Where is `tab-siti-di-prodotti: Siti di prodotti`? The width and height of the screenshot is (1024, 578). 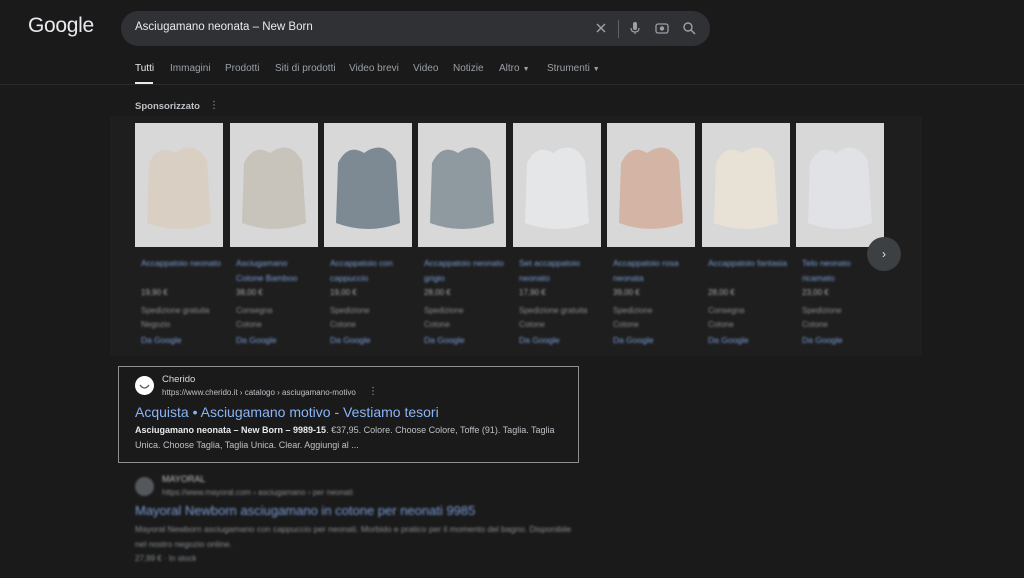
tab-siti-di-prodotti: Siti di prodotti is located at coordinates (305, 68).